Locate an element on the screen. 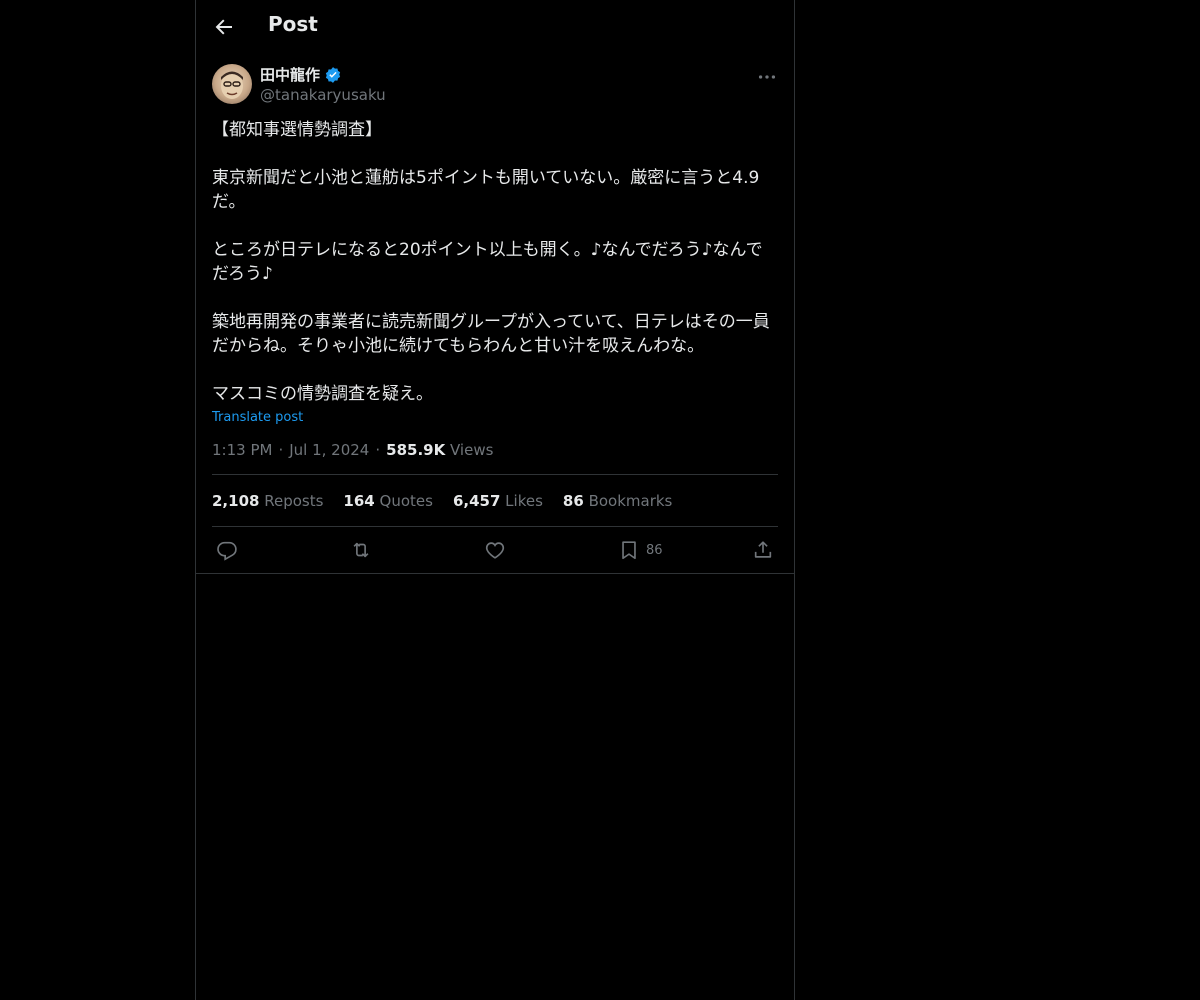 The height and width of the screenshot is (1000, 1200). quotes-stat: 164 Quotes is located at coordinates (388, 501).